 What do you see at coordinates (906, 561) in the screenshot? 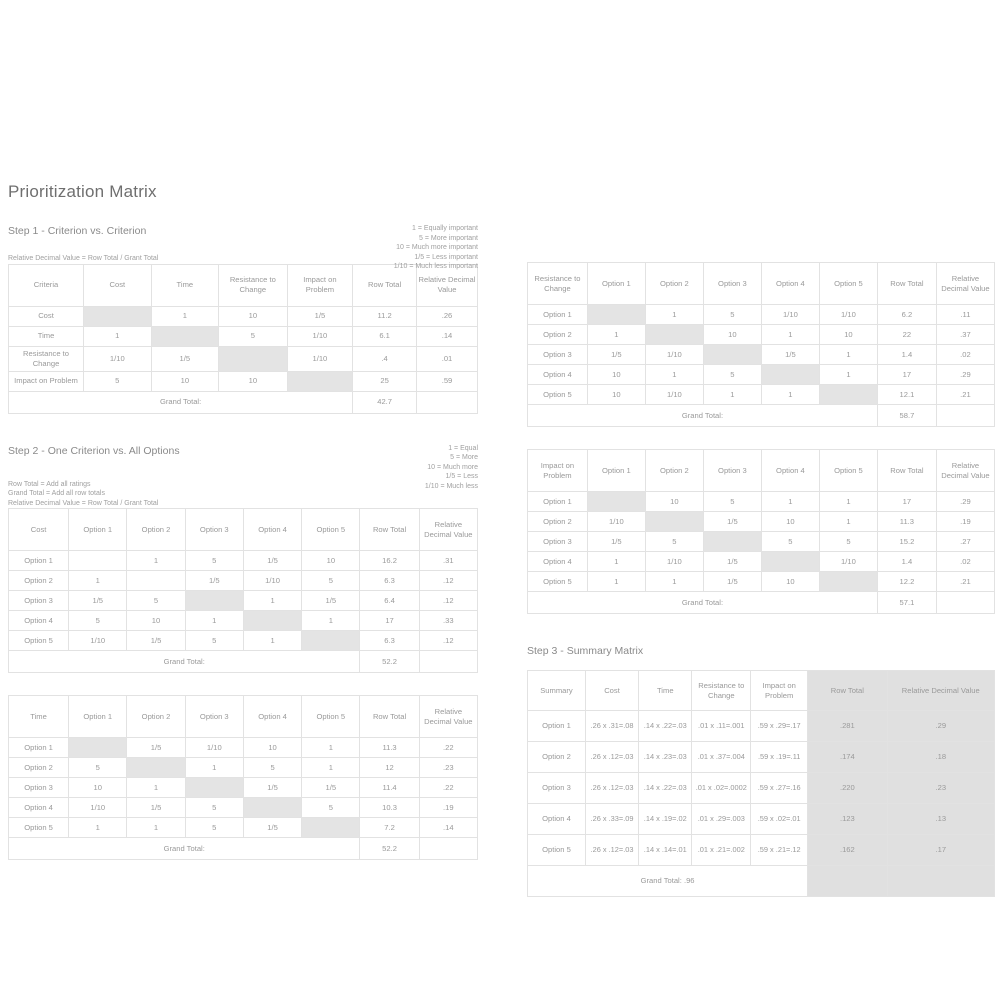
I see `row-total-cell: 1.4` at bounding box center [906, 561].